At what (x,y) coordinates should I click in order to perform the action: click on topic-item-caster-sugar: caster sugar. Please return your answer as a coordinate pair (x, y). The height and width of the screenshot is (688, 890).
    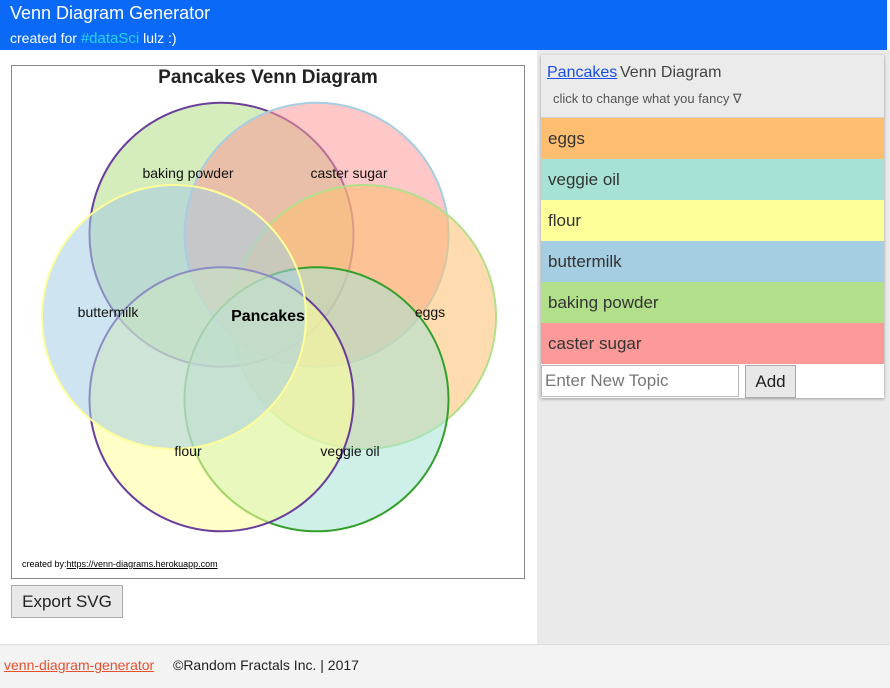
    Looking at the image, I should click on (712, 343).